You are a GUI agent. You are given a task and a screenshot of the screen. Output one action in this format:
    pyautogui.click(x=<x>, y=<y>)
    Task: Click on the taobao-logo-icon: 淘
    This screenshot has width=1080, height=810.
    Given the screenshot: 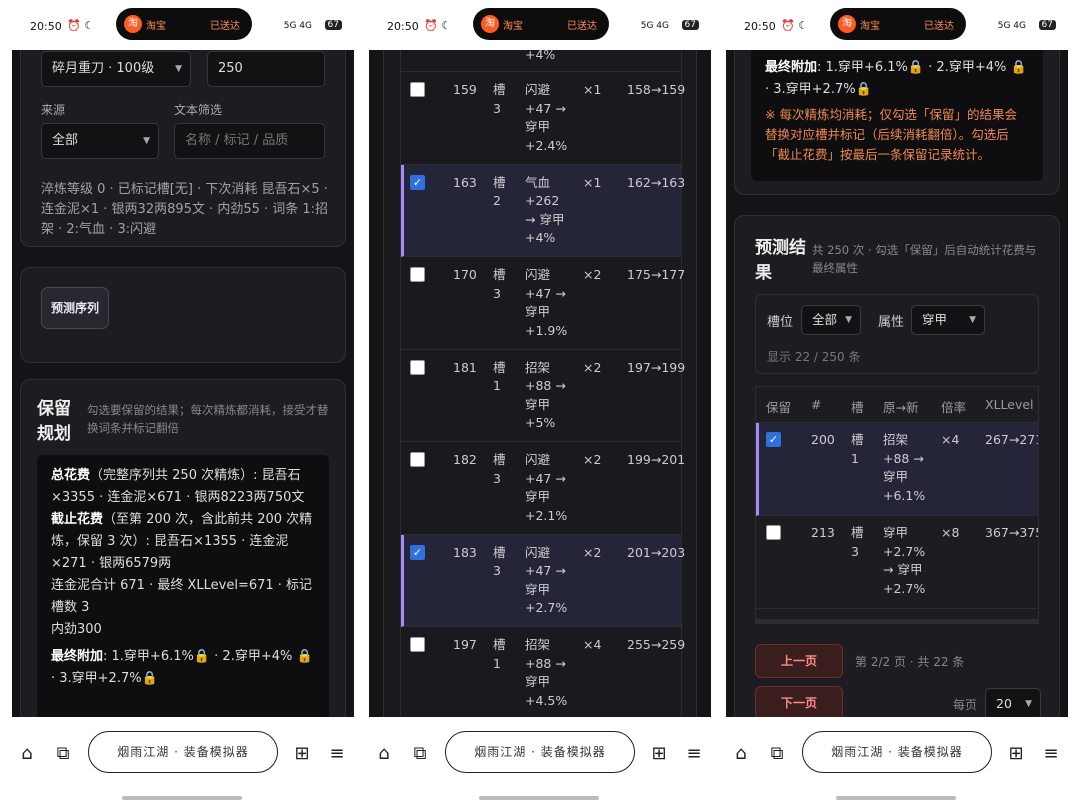 What is the action you would take?
    pyautogui.click(x=847, y=24)
    